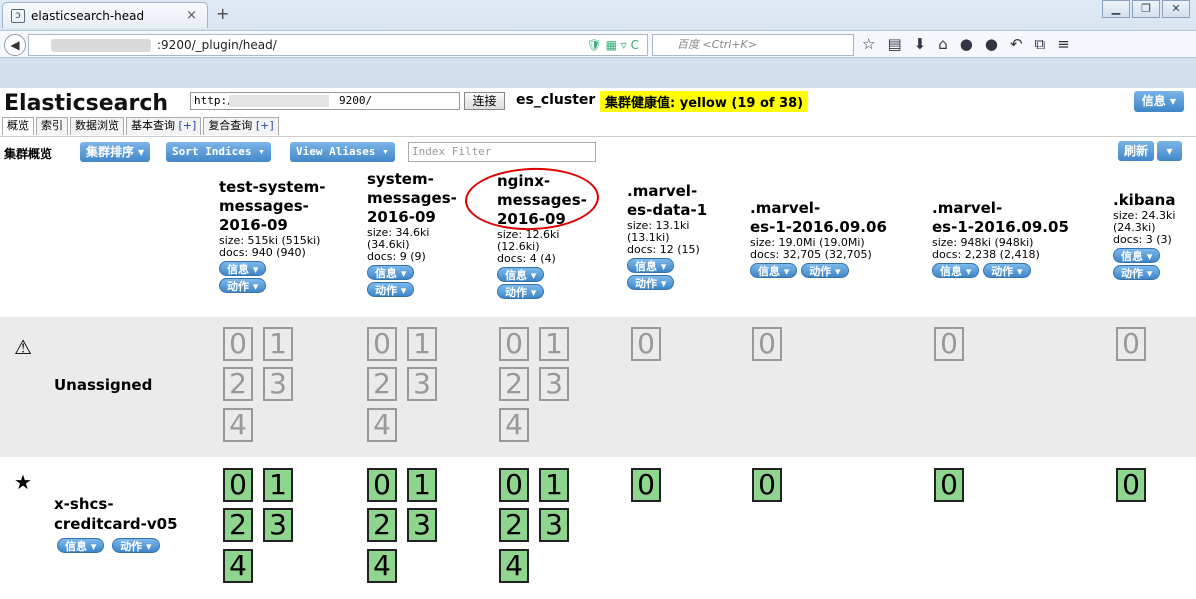 Image resolution: width=1196 pixels, height=599 pixels. What do you see at coordinates (1135, 151) in the screenshot?
I see `refresh-button: 刷新` at bounding box center [1135, 151].